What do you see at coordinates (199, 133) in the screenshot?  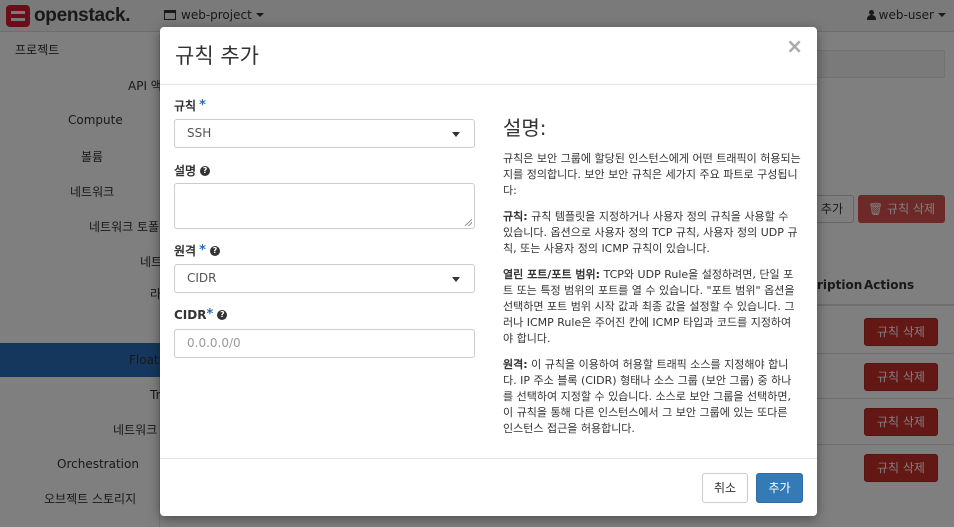 I see `rule-select-value: SSH` at bounding box center [199, 133].